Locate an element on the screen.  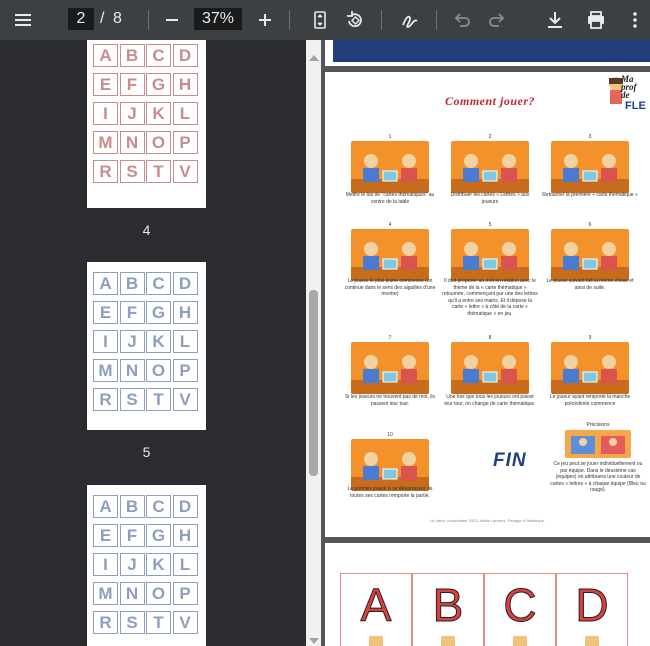
thumbnail-letter: F is located at coordinates (132, 535).